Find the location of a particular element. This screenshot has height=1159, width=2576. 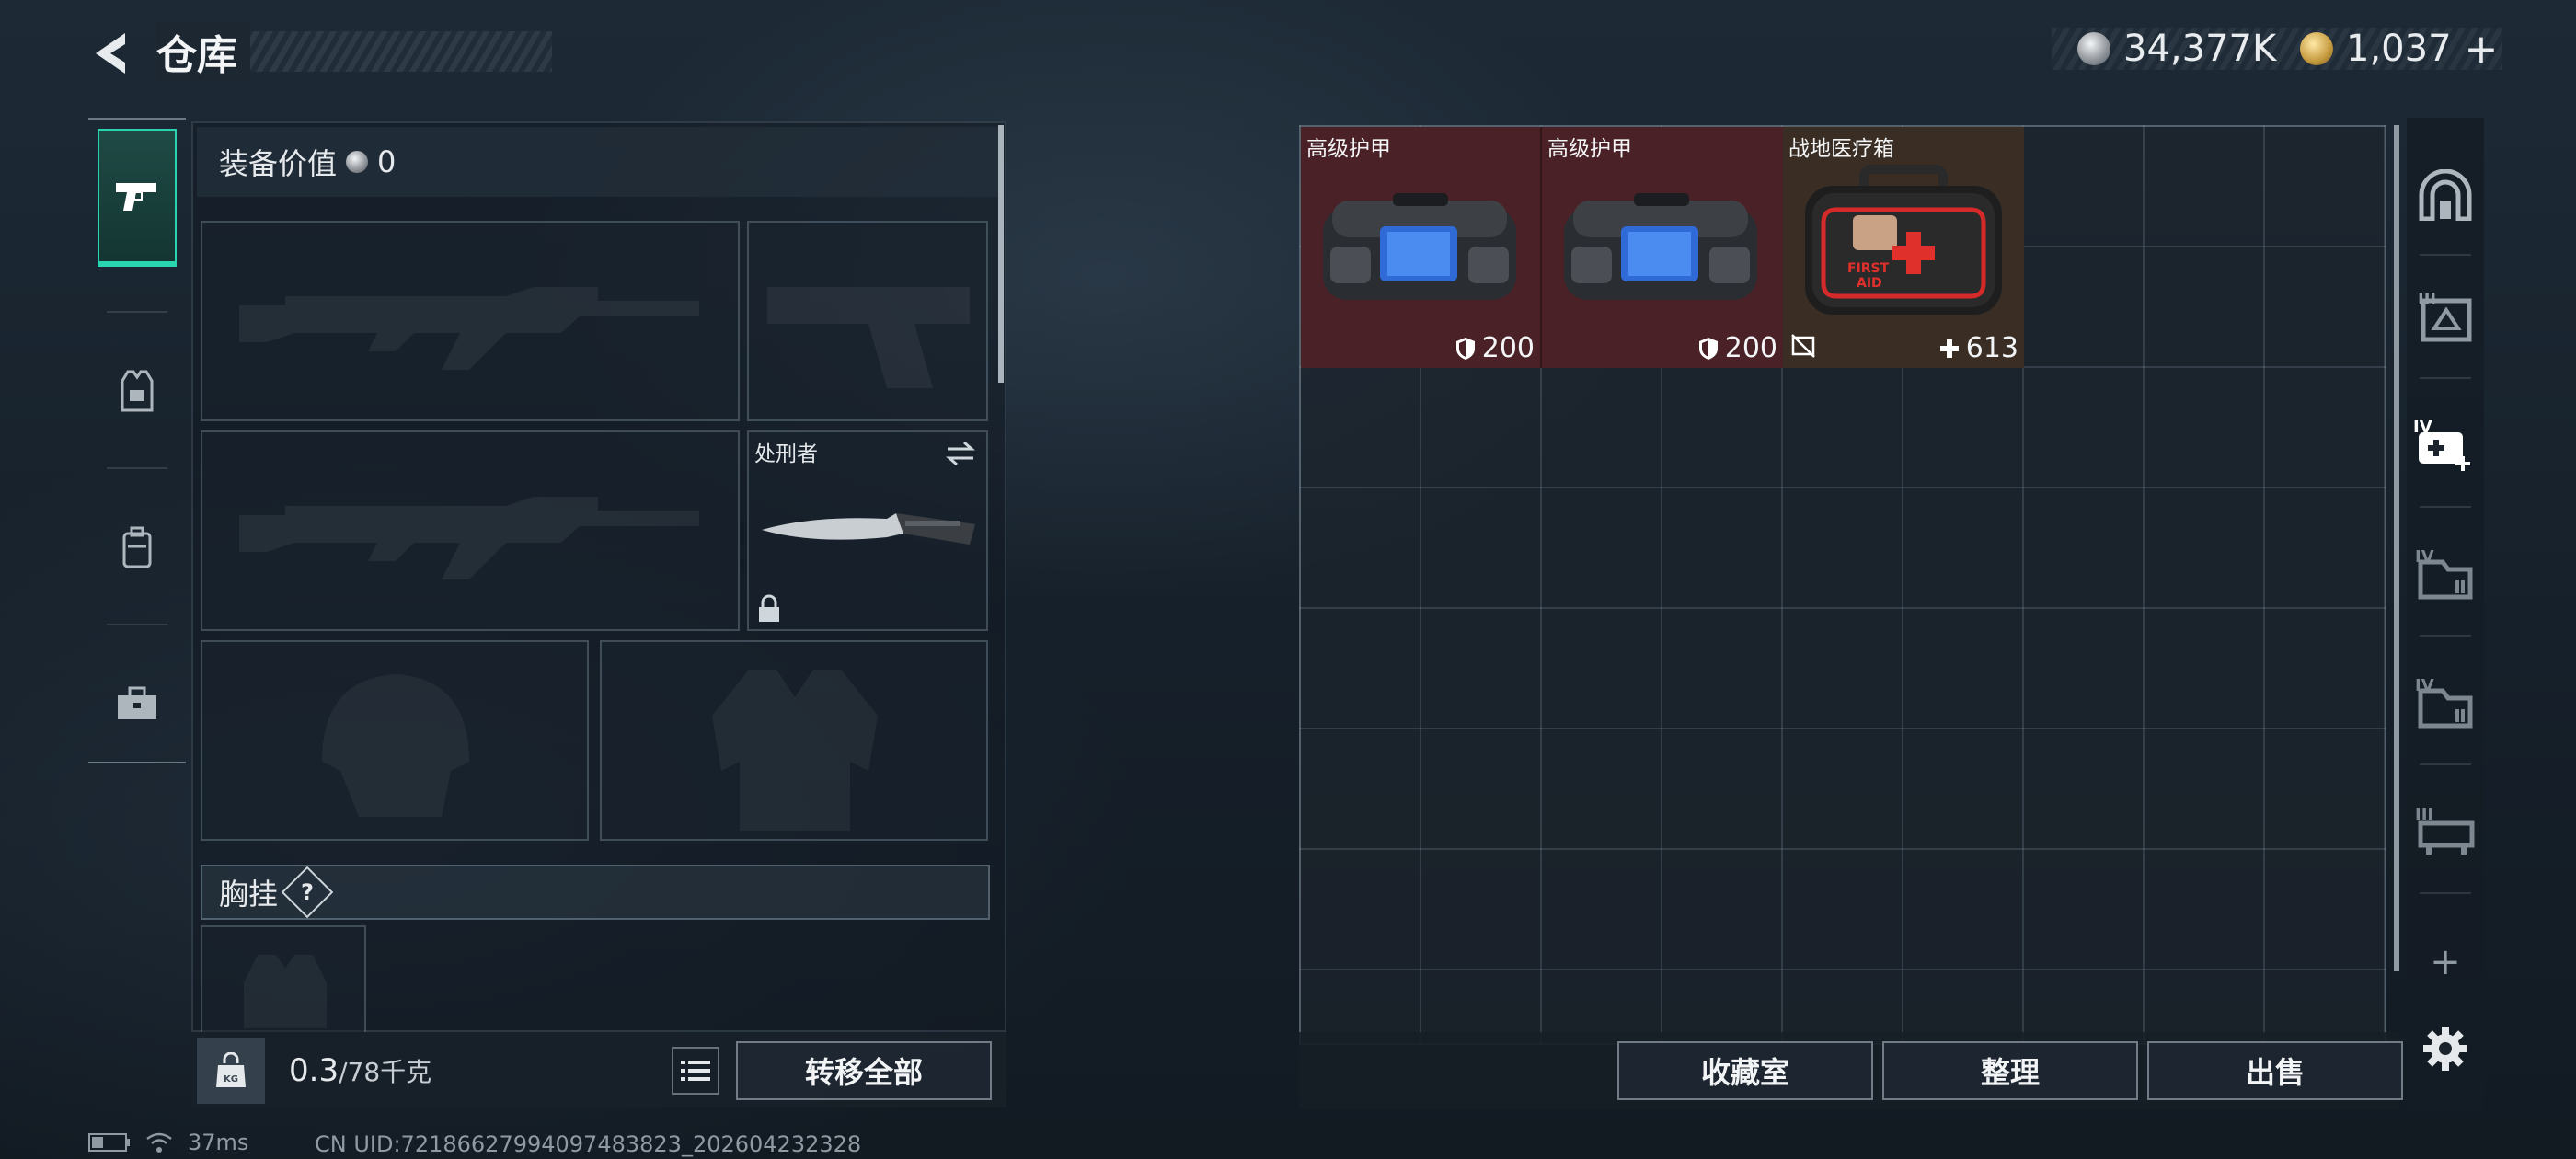

list-view-button is located at coordinates (695, 1071).